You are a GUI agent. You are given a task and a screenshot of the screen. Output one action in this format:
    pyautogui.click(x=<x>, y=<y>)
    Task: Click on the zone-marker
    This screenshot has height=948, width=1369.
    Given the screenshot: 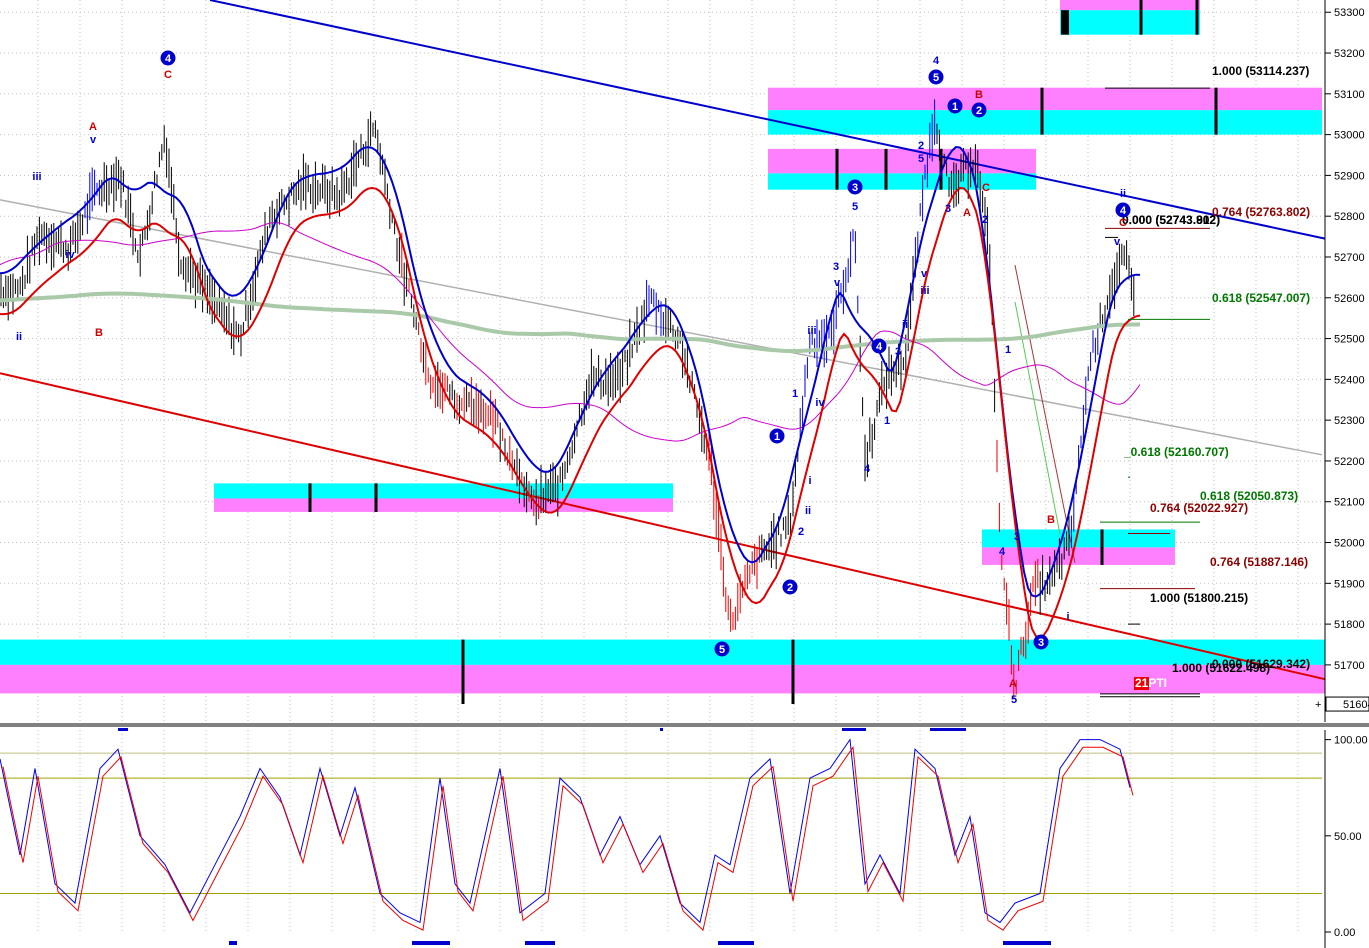 What is the action you would take?
    pyautogui.click(x=1065, y=22)
    